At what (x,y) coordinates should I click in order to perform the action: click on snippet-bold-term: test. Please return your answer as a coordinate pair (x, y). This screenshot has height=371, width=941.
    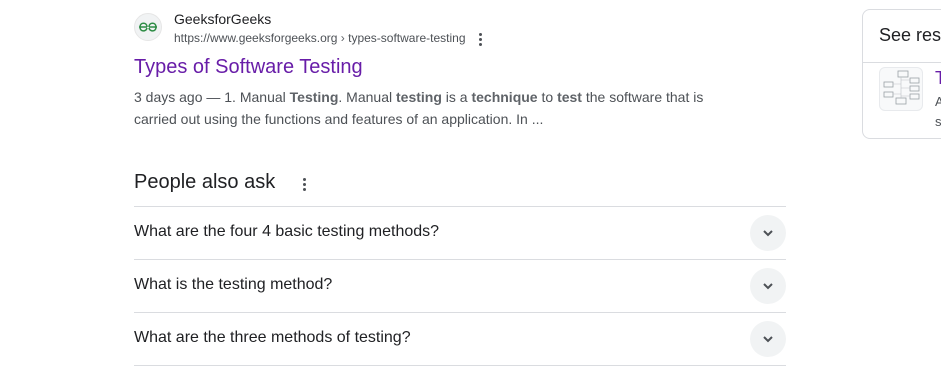
    Looking at the image, I should click on (569, 97).